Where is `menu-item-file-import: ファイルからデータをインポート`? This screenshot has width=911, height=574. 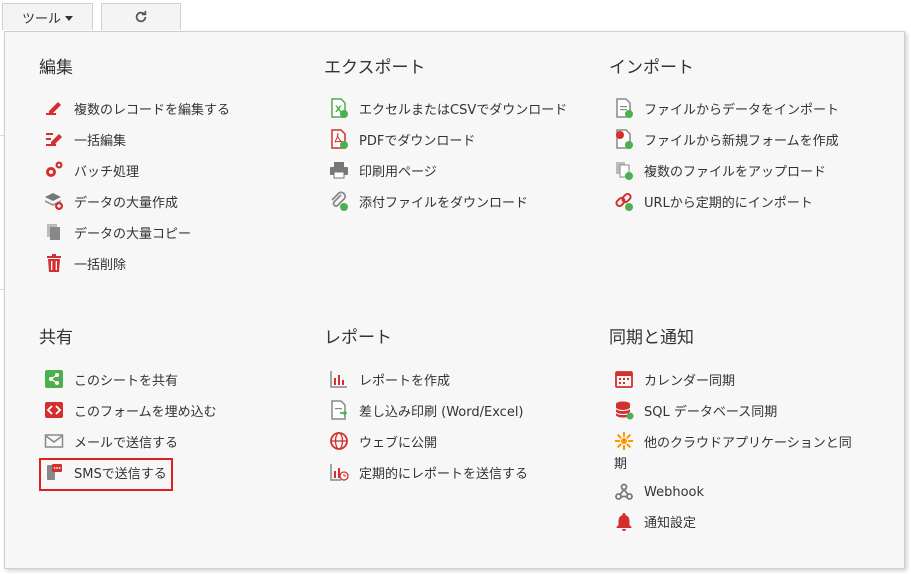
menu-item-file-import: ファイルからデータをインポート is located at coordinates (724, 108).